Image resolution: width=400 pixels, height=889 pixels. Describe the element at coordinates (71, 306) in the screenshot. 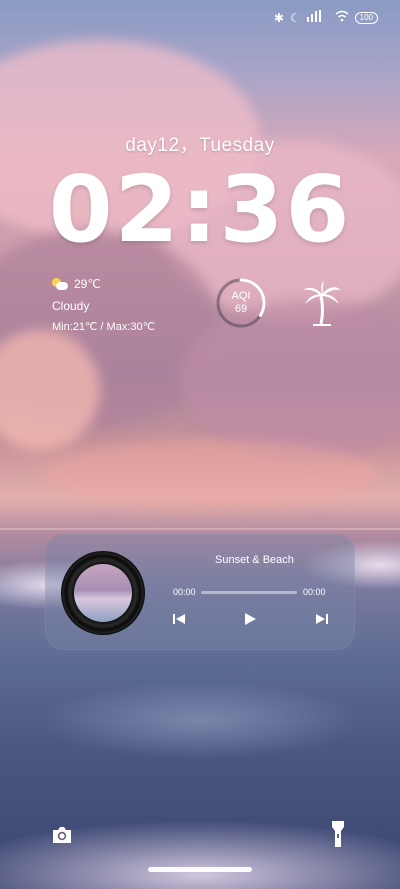

I see `weather-condition: Cloudy` at that location.